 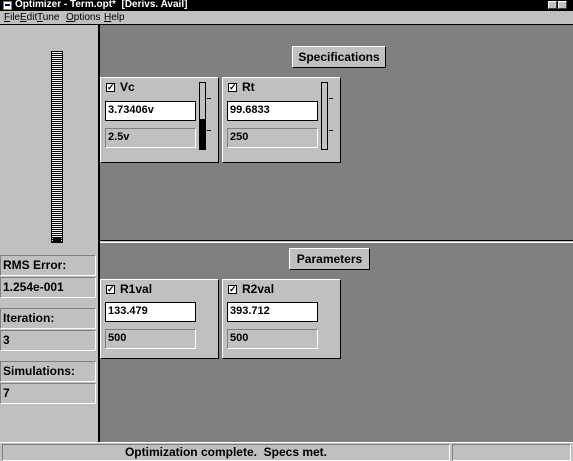 I want to click on iteration-label: Iteration:, so click(x=48, y=318).